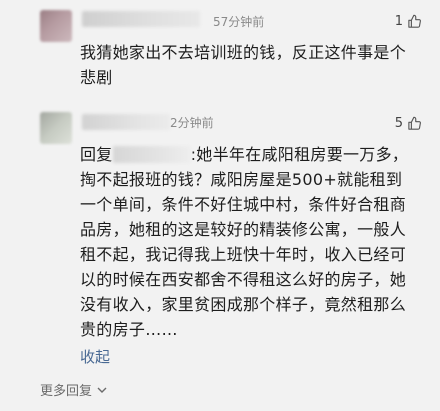 The width and height of the screenshot is (440, 411). What do you see at coordinates (192, 123) in the screenshot?
I see `comment-timestamp: 2分钟前` at bounding box center [192, 123].